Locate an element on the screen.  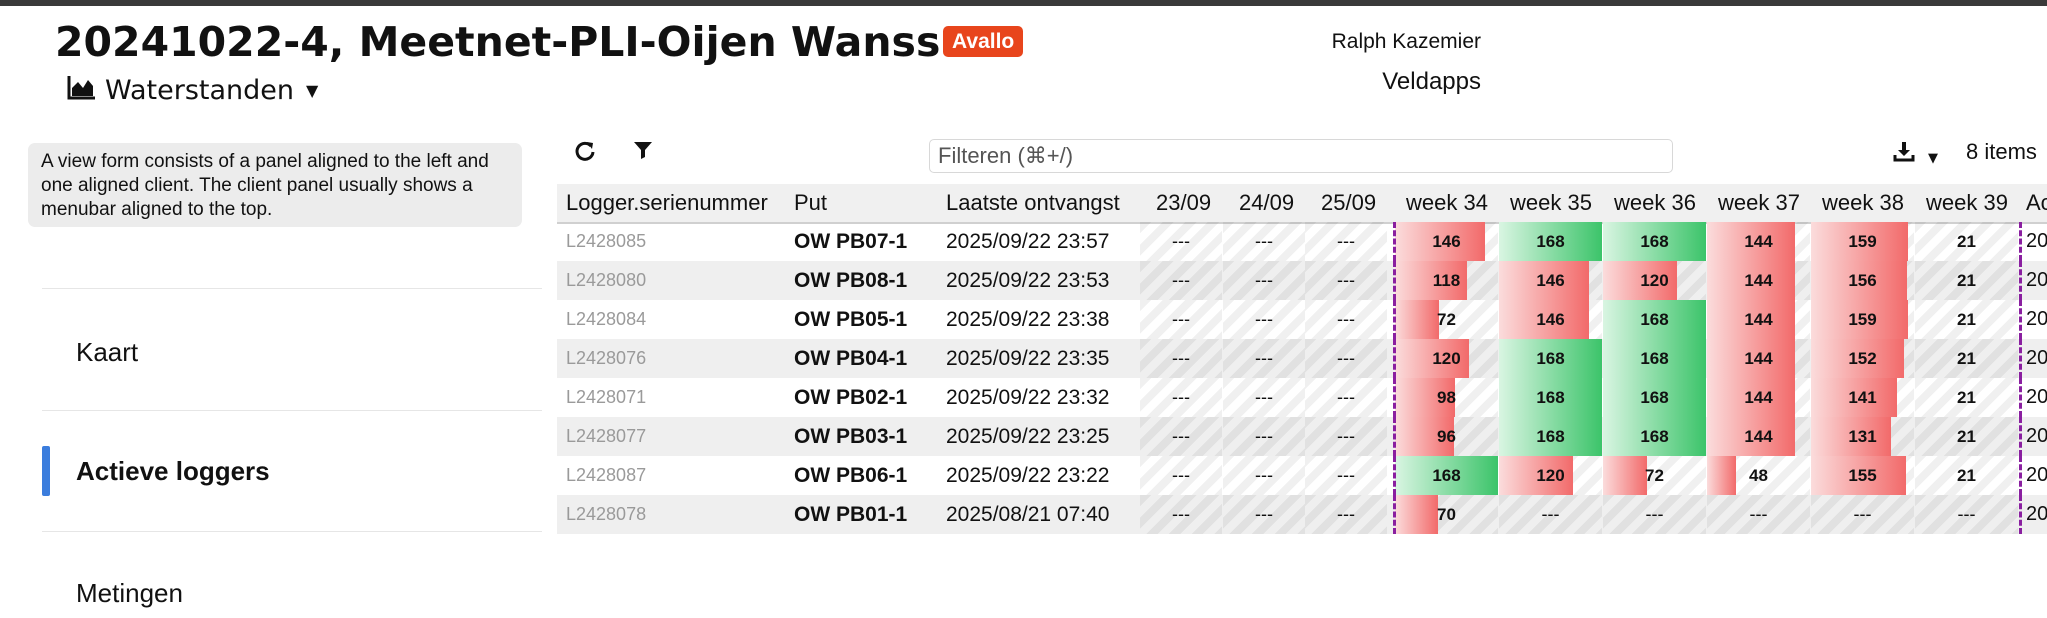
week-value: 70 is located at coordinates (1446, 514).